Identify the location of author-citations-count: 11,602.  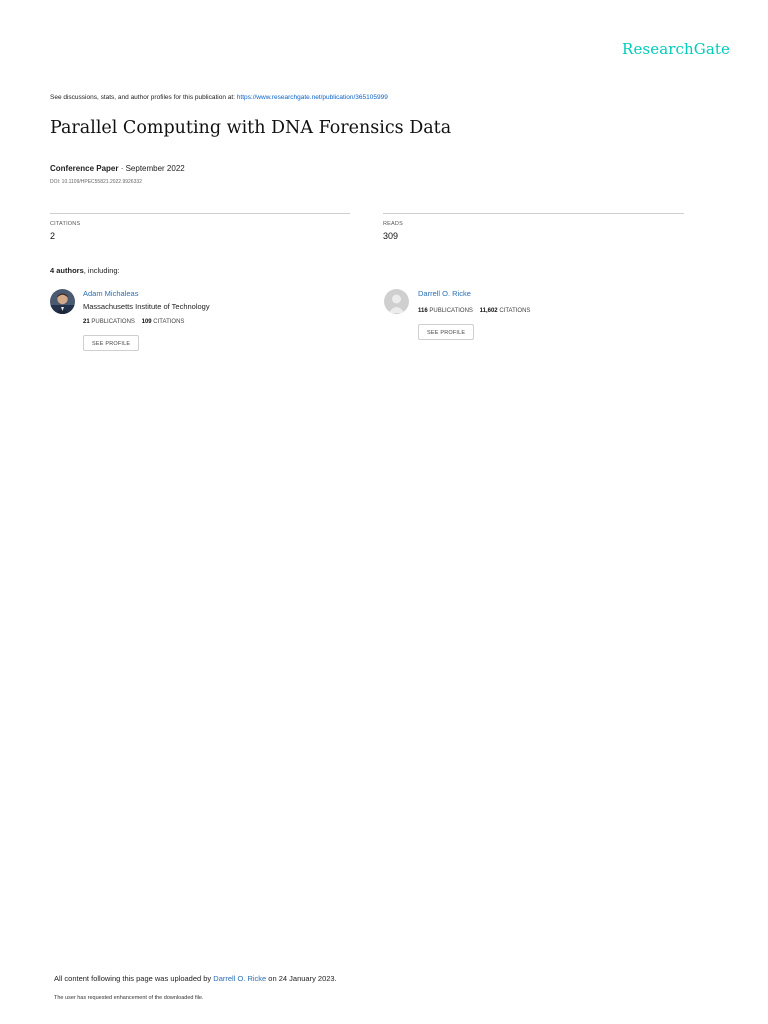
(488, 311).